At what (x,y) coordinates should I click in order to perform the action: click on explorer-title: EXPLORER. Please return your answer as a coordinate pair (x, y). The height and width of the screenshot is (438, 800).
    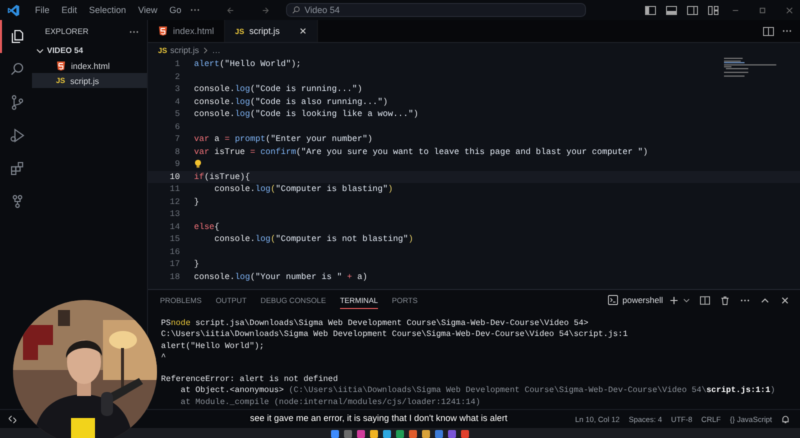
    Looking at the image, I should click on (67, 31).